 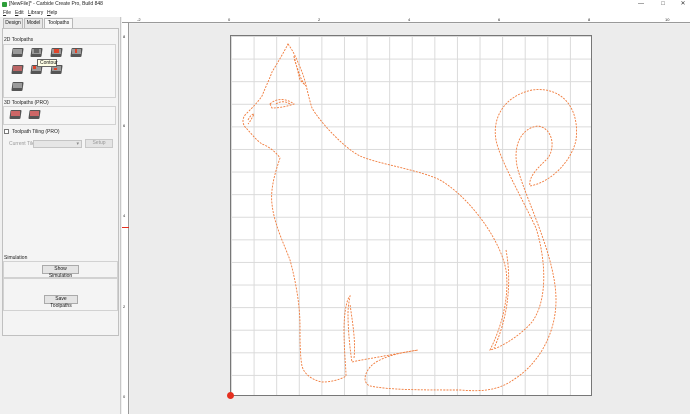 What do you see at coordinates (230, 395) in the screenshot?
I see `origin-marker` at bounding box center [230, 395].